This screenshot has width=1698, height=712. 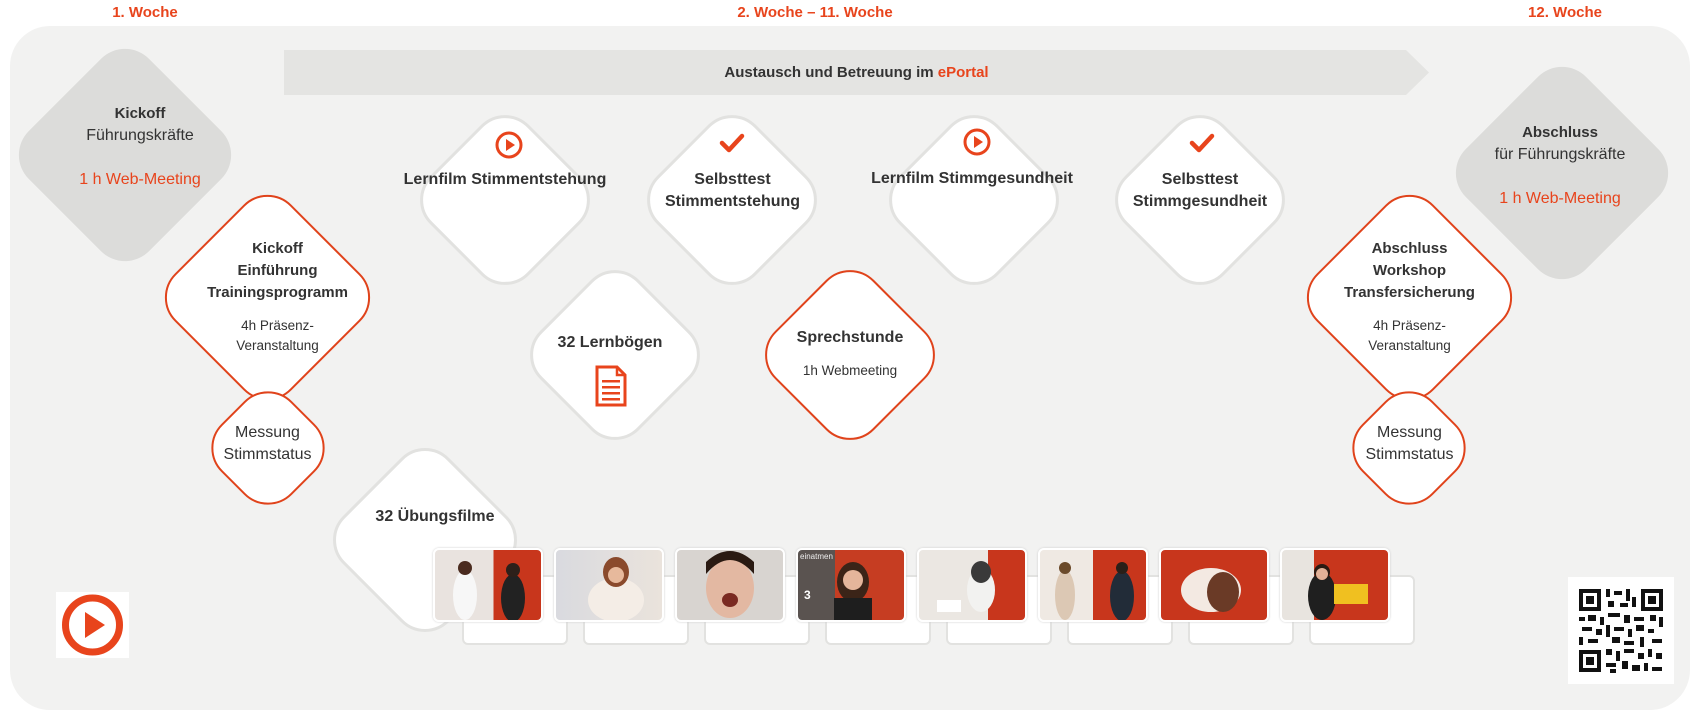 I want to click on measurement-left-text: Messung Stimmstatus, so click(x=267, y=443).